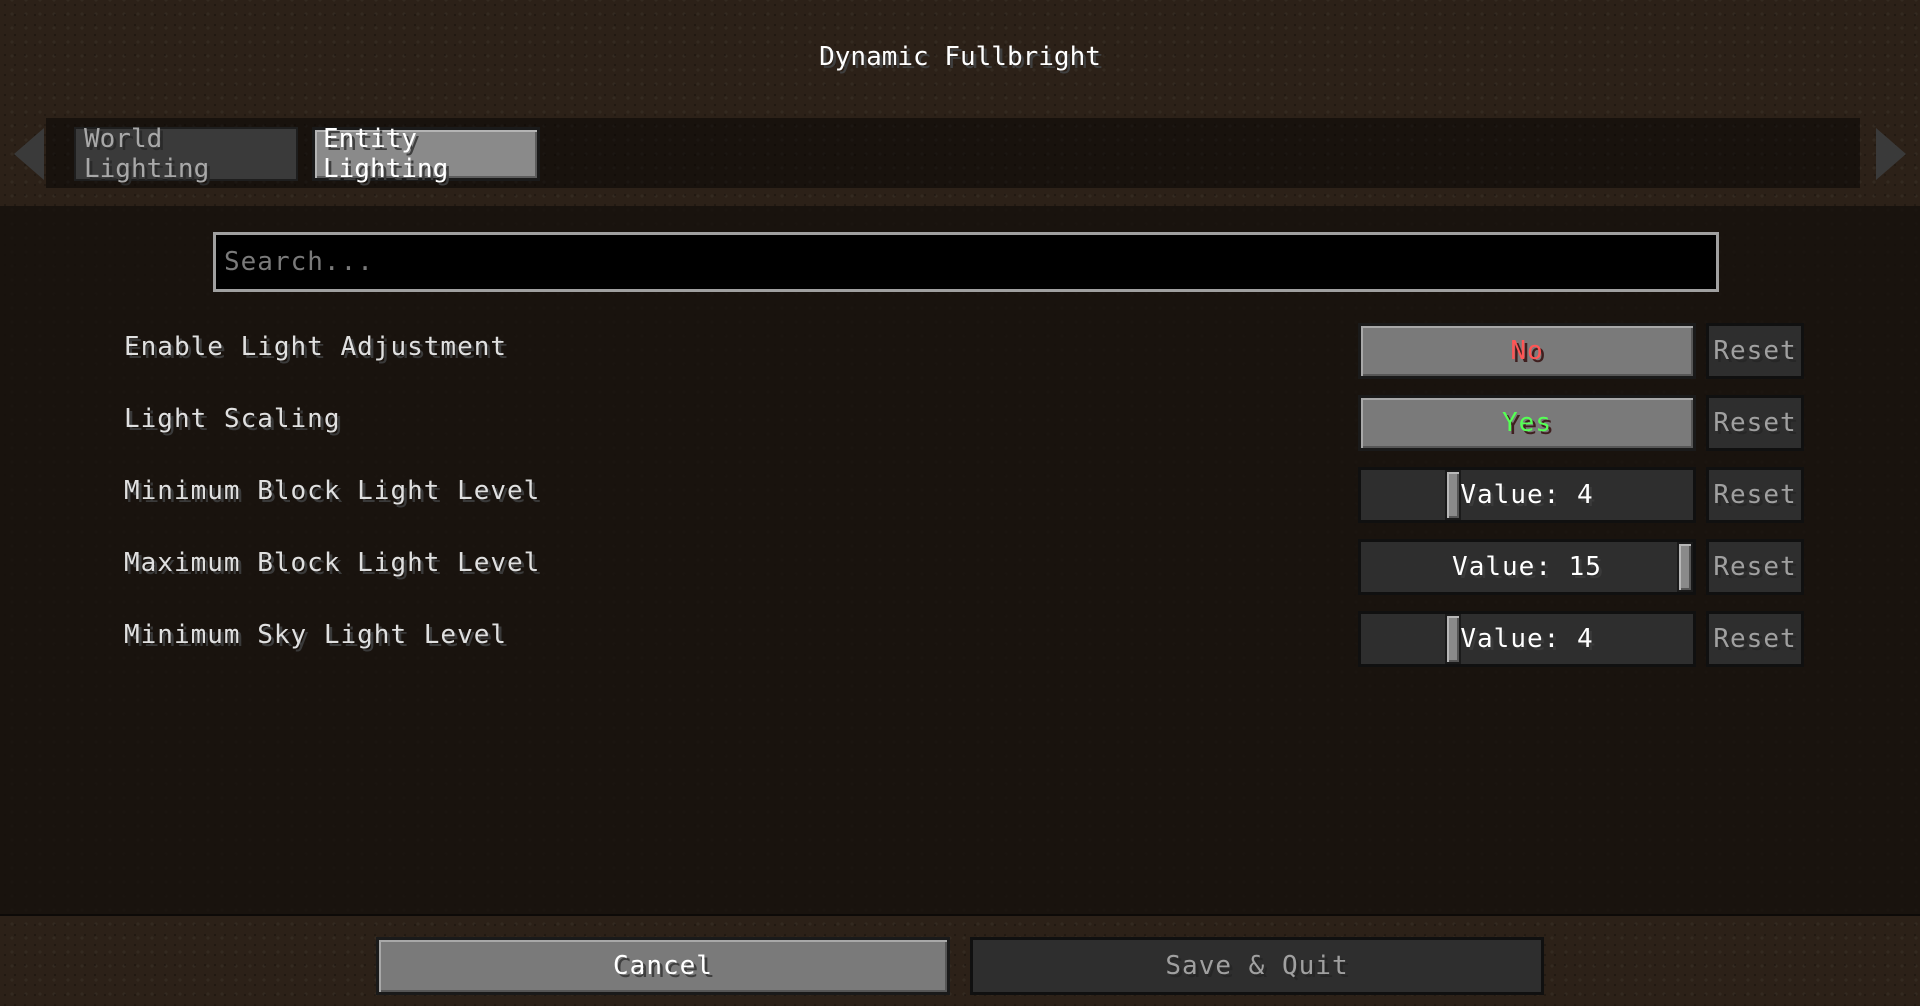  I want to click on tab-entity-lighting: Entity Lighting, so click(426, 154).